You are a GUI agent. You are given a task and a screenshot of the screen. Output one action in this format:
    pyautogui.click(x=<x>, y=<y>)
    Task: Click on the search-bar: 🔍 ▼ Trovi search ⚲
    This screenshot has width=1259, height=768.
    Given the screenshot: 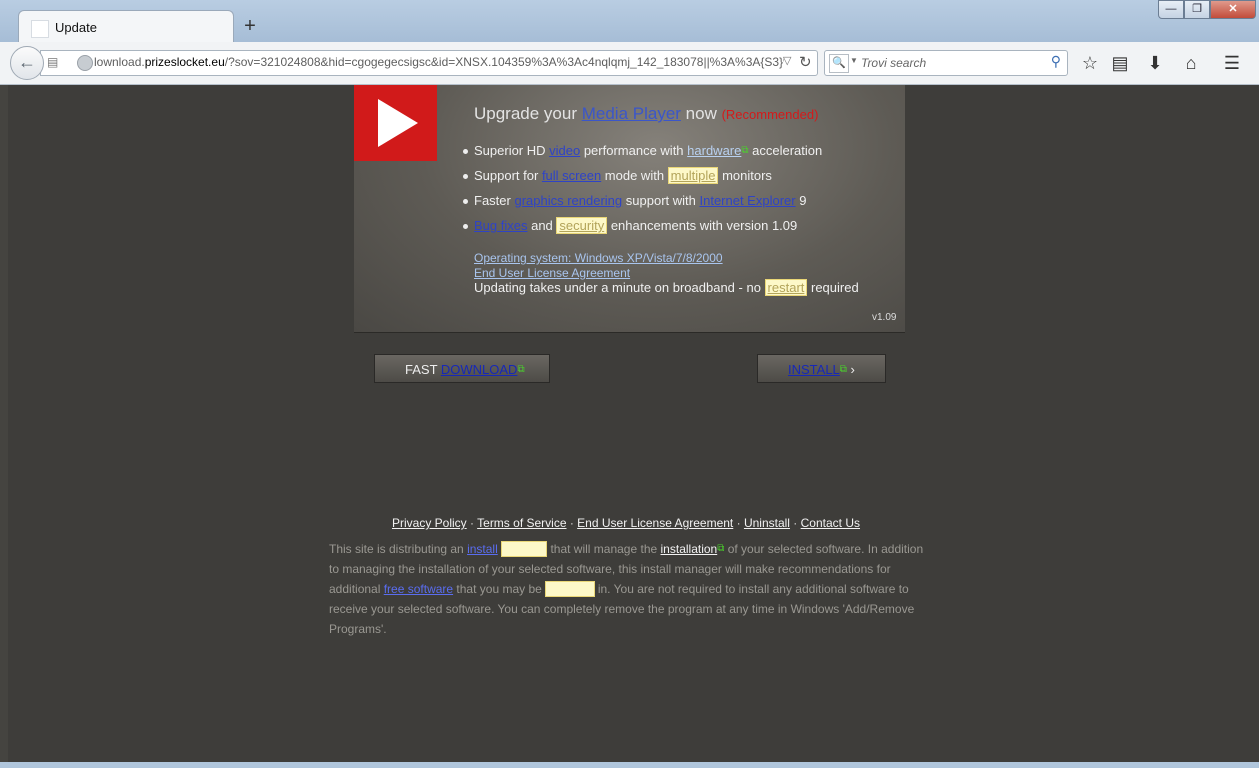 What is the action you would take?
    pyautogui.click(x=946, y=63)
    